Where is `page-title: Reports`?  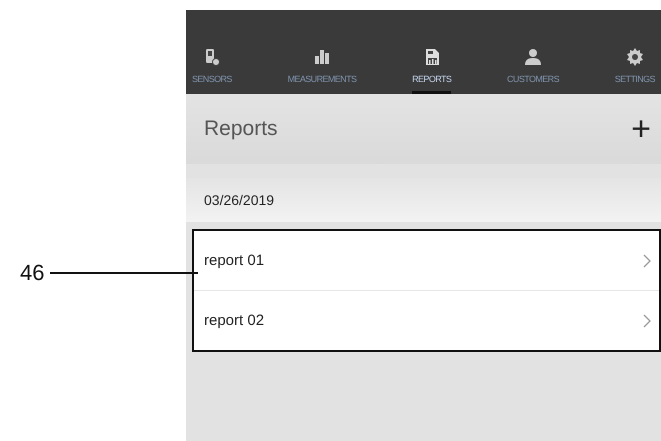 page-title: Reports is located at coordinates (241, 129).